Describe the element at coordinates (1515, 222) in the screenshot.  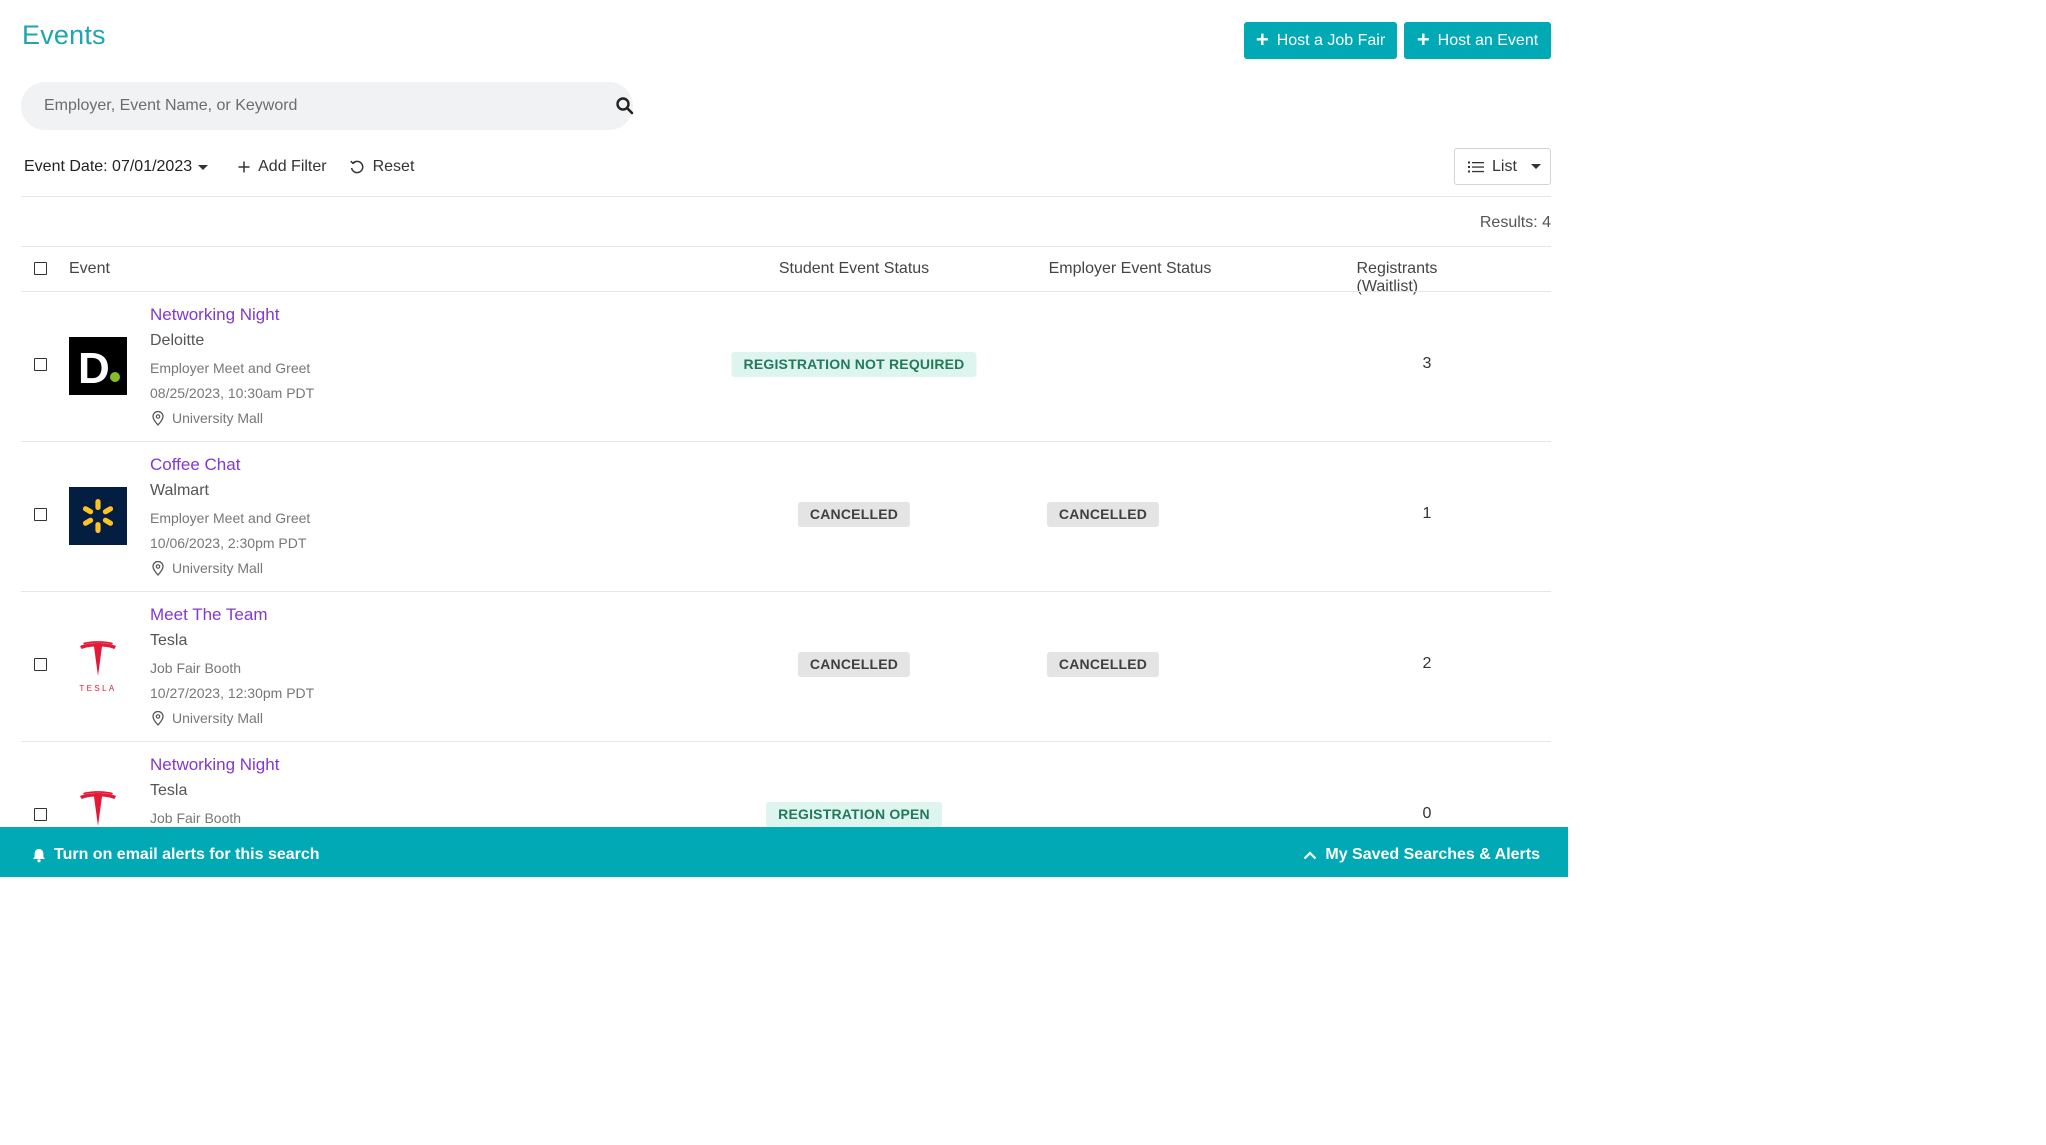
I see `results-count: Results: 4` at that location.